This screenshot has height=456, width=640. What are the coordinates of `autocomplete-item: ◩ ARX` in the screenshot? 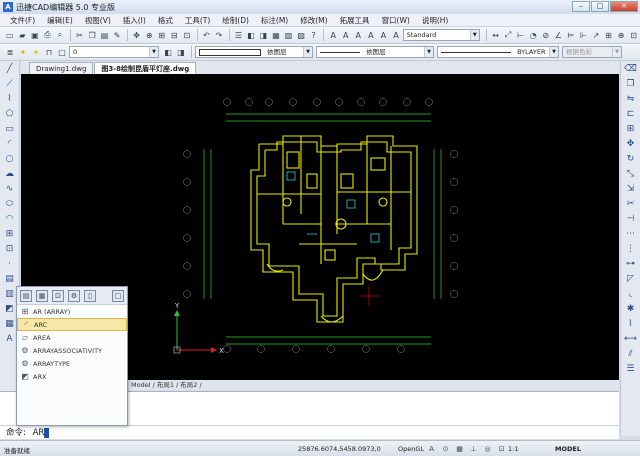 It's located at (72, 376).